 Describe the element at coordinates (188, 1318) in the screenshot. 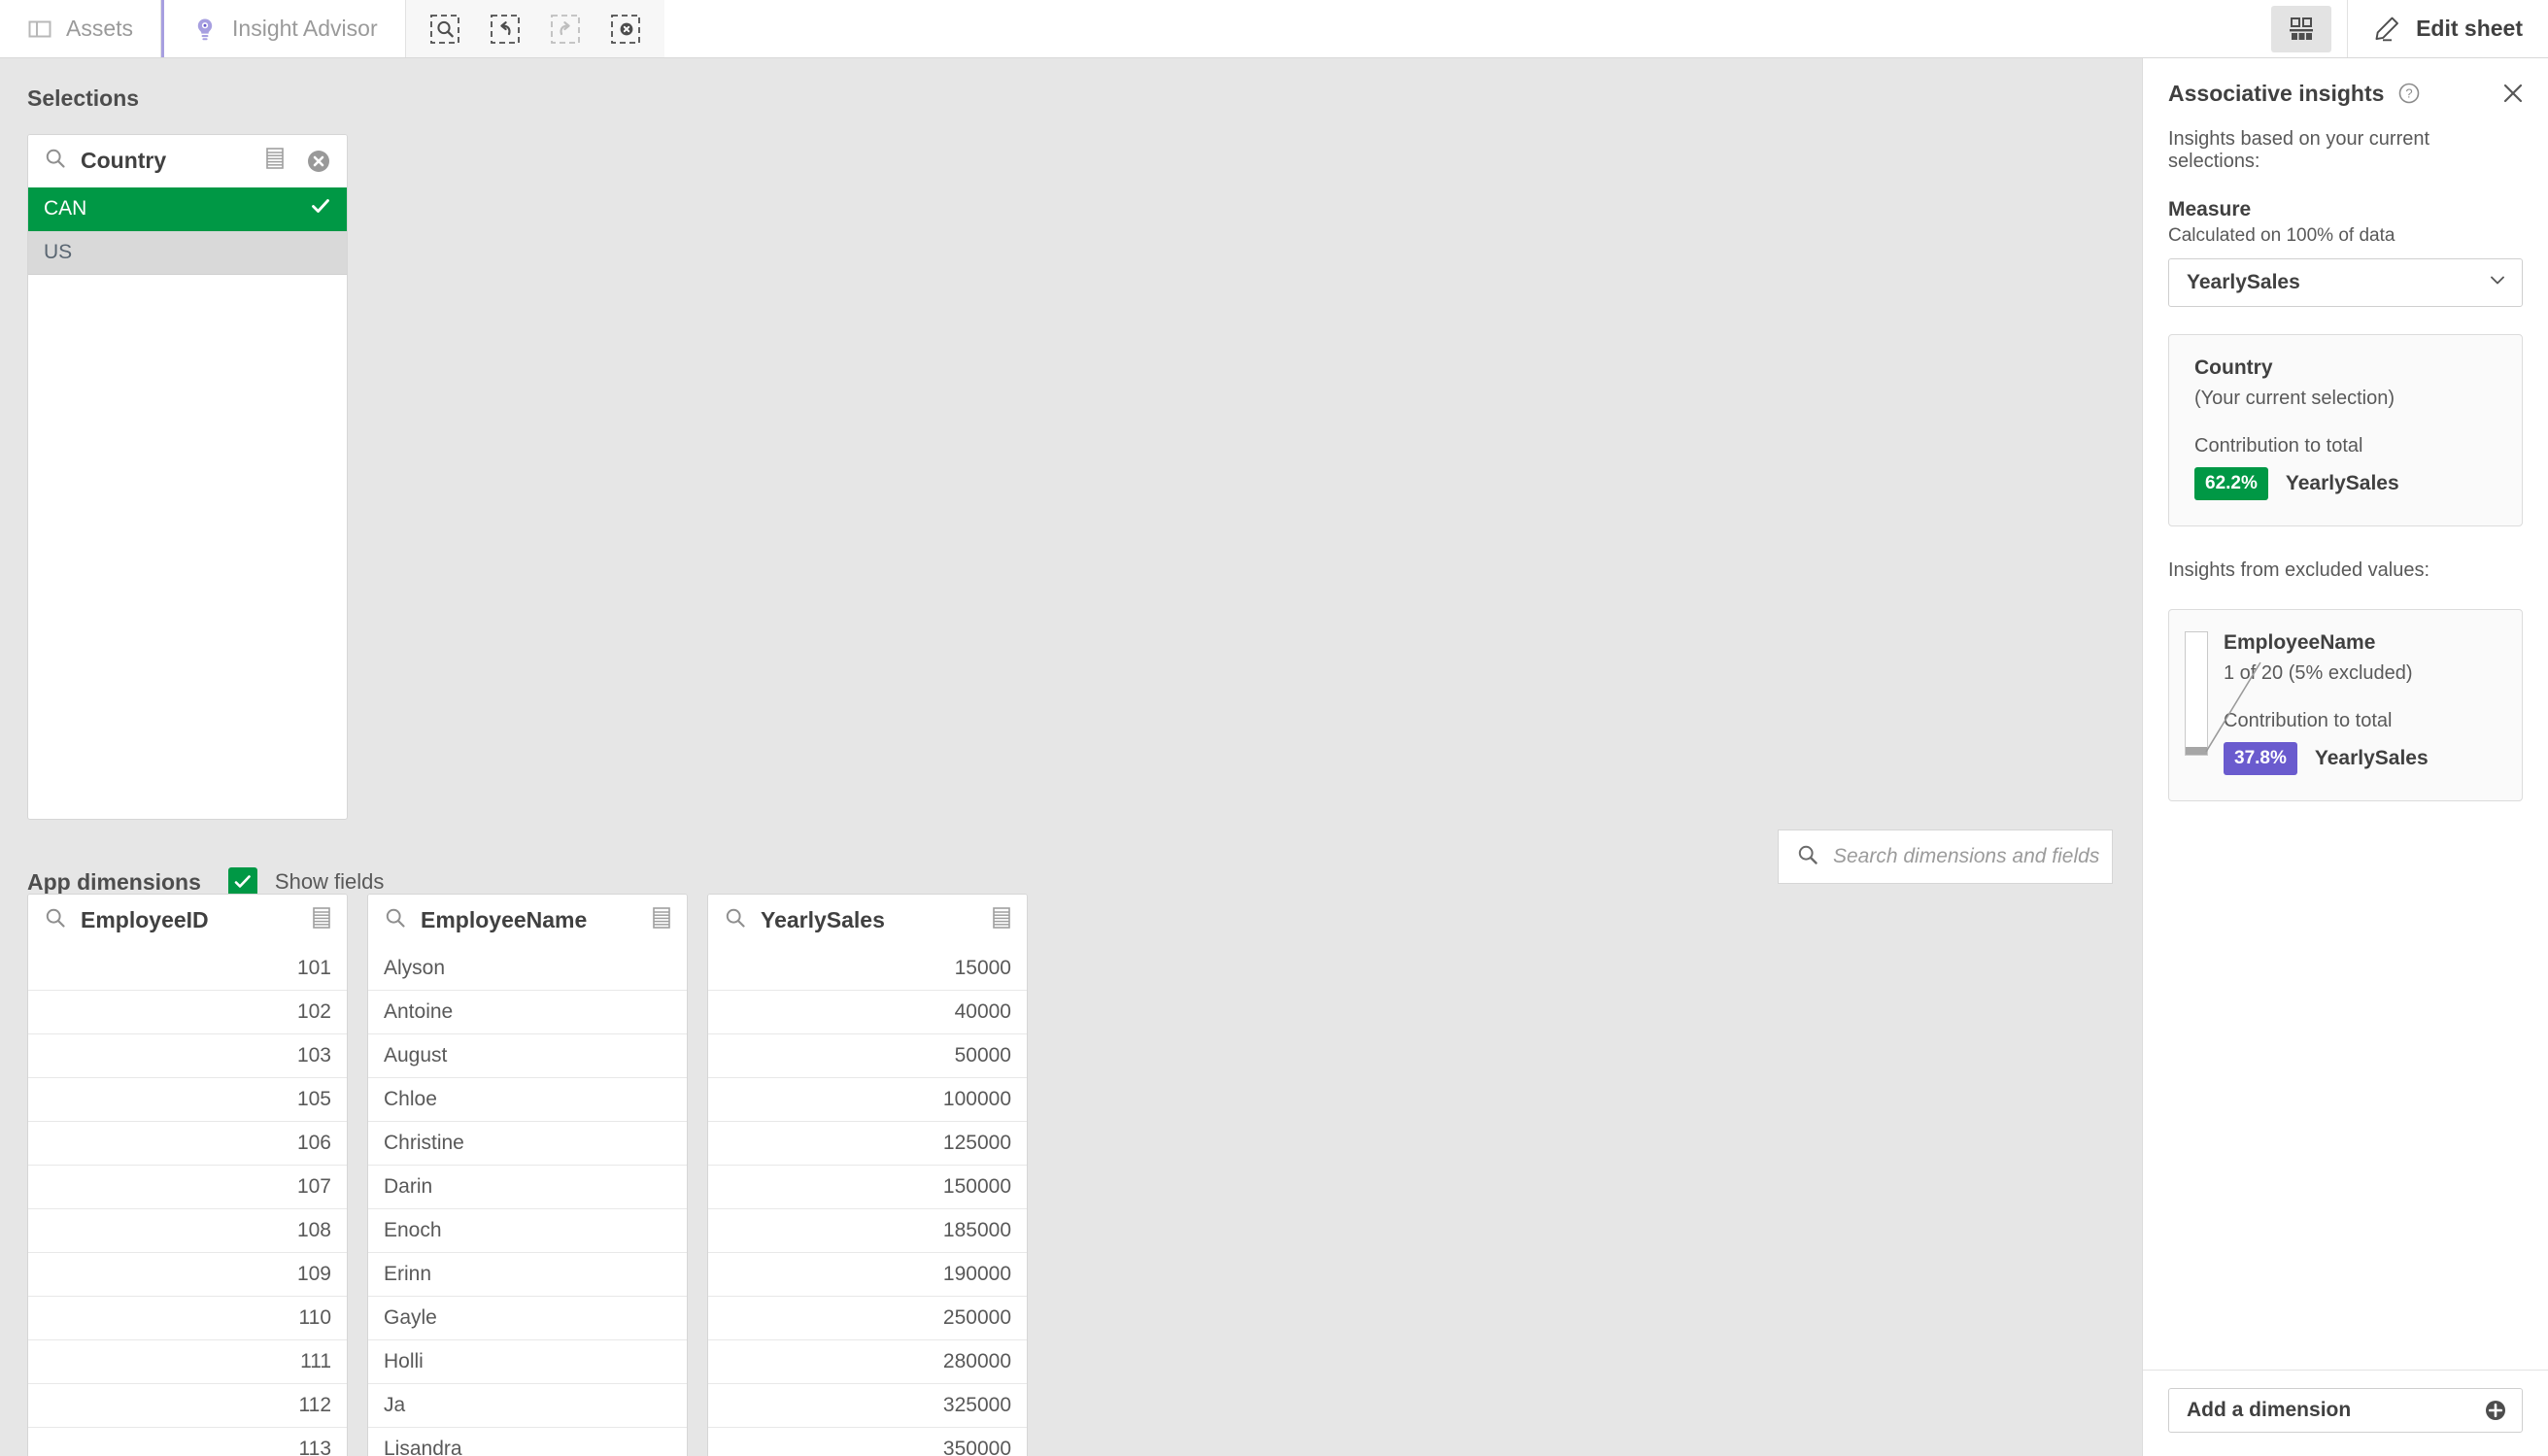

I see `listbox-value-row: 110` at that location.